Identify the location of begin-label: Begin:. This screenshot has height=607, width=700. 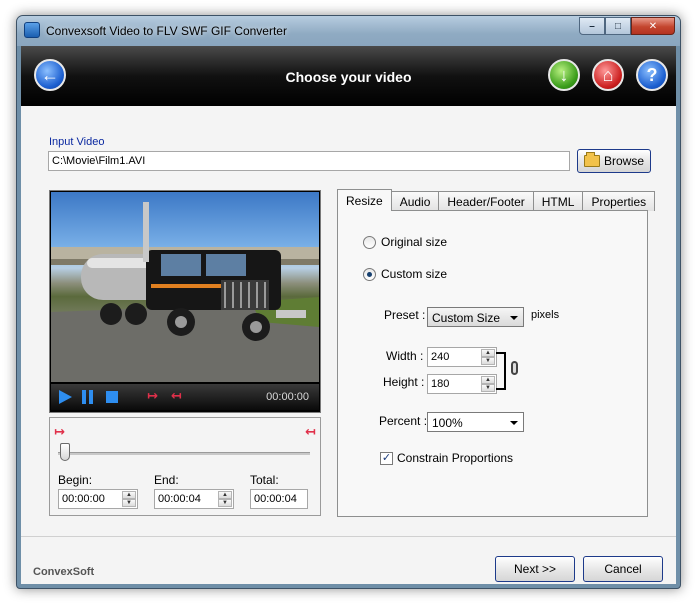
(75, 480).